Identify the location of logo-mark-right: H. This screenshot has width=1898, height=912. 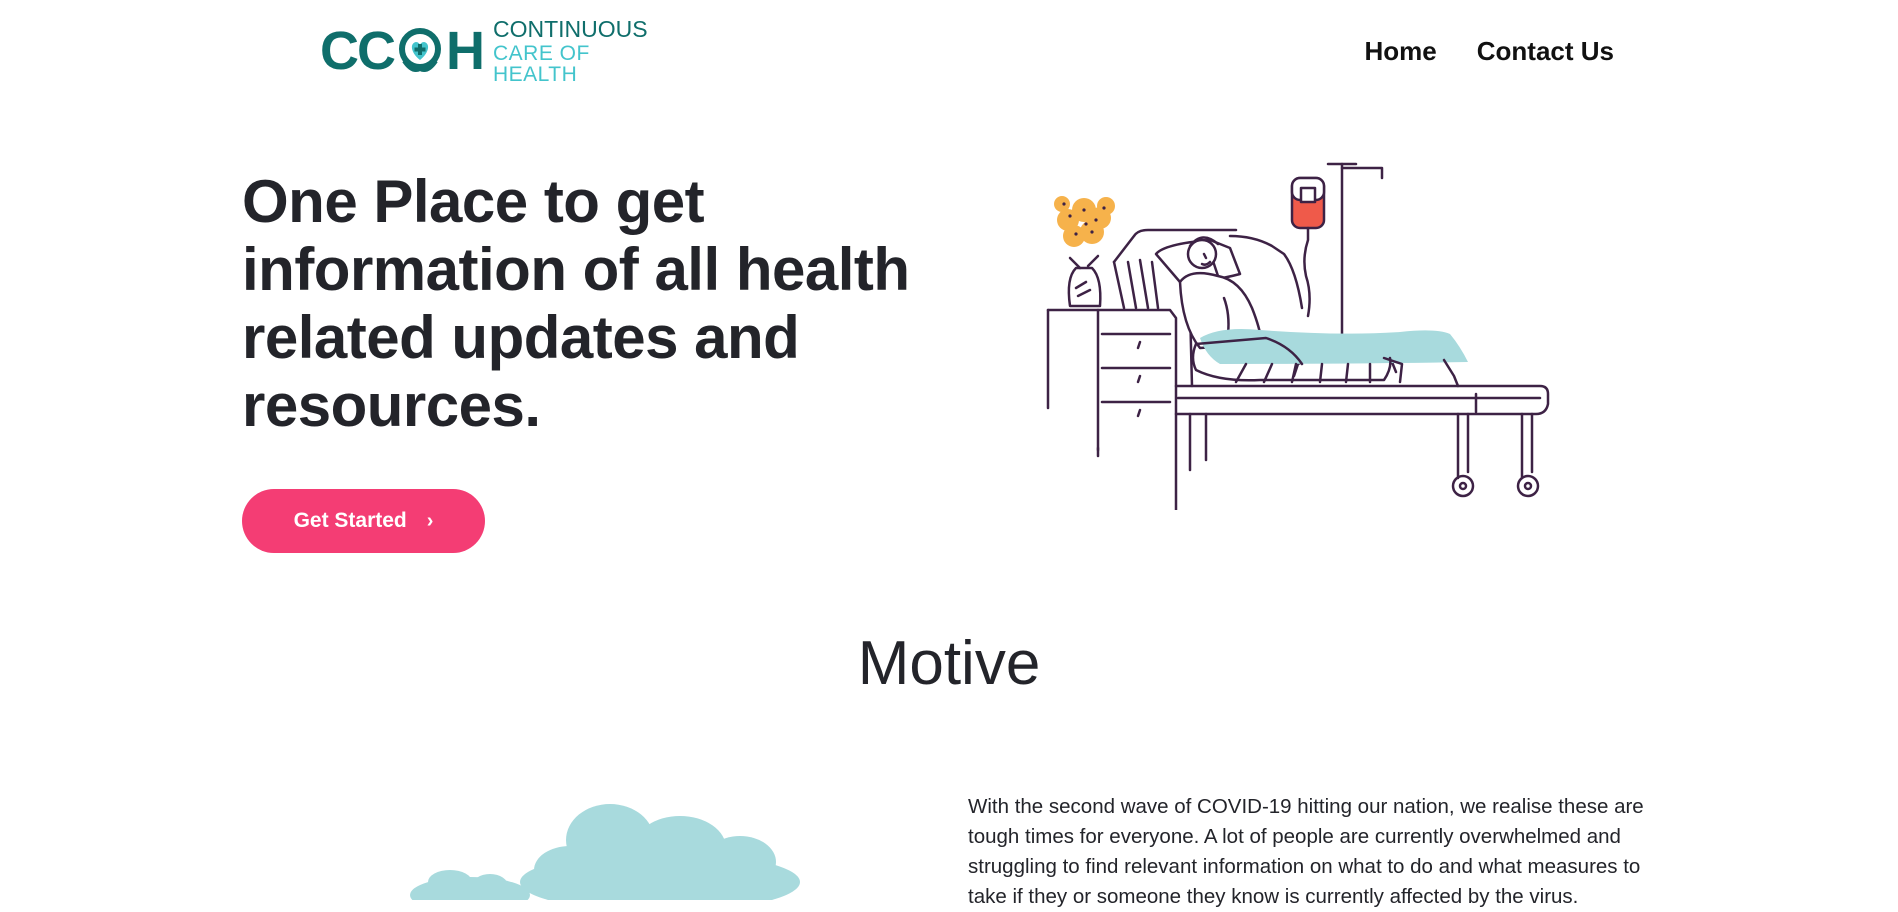
(465, 51).